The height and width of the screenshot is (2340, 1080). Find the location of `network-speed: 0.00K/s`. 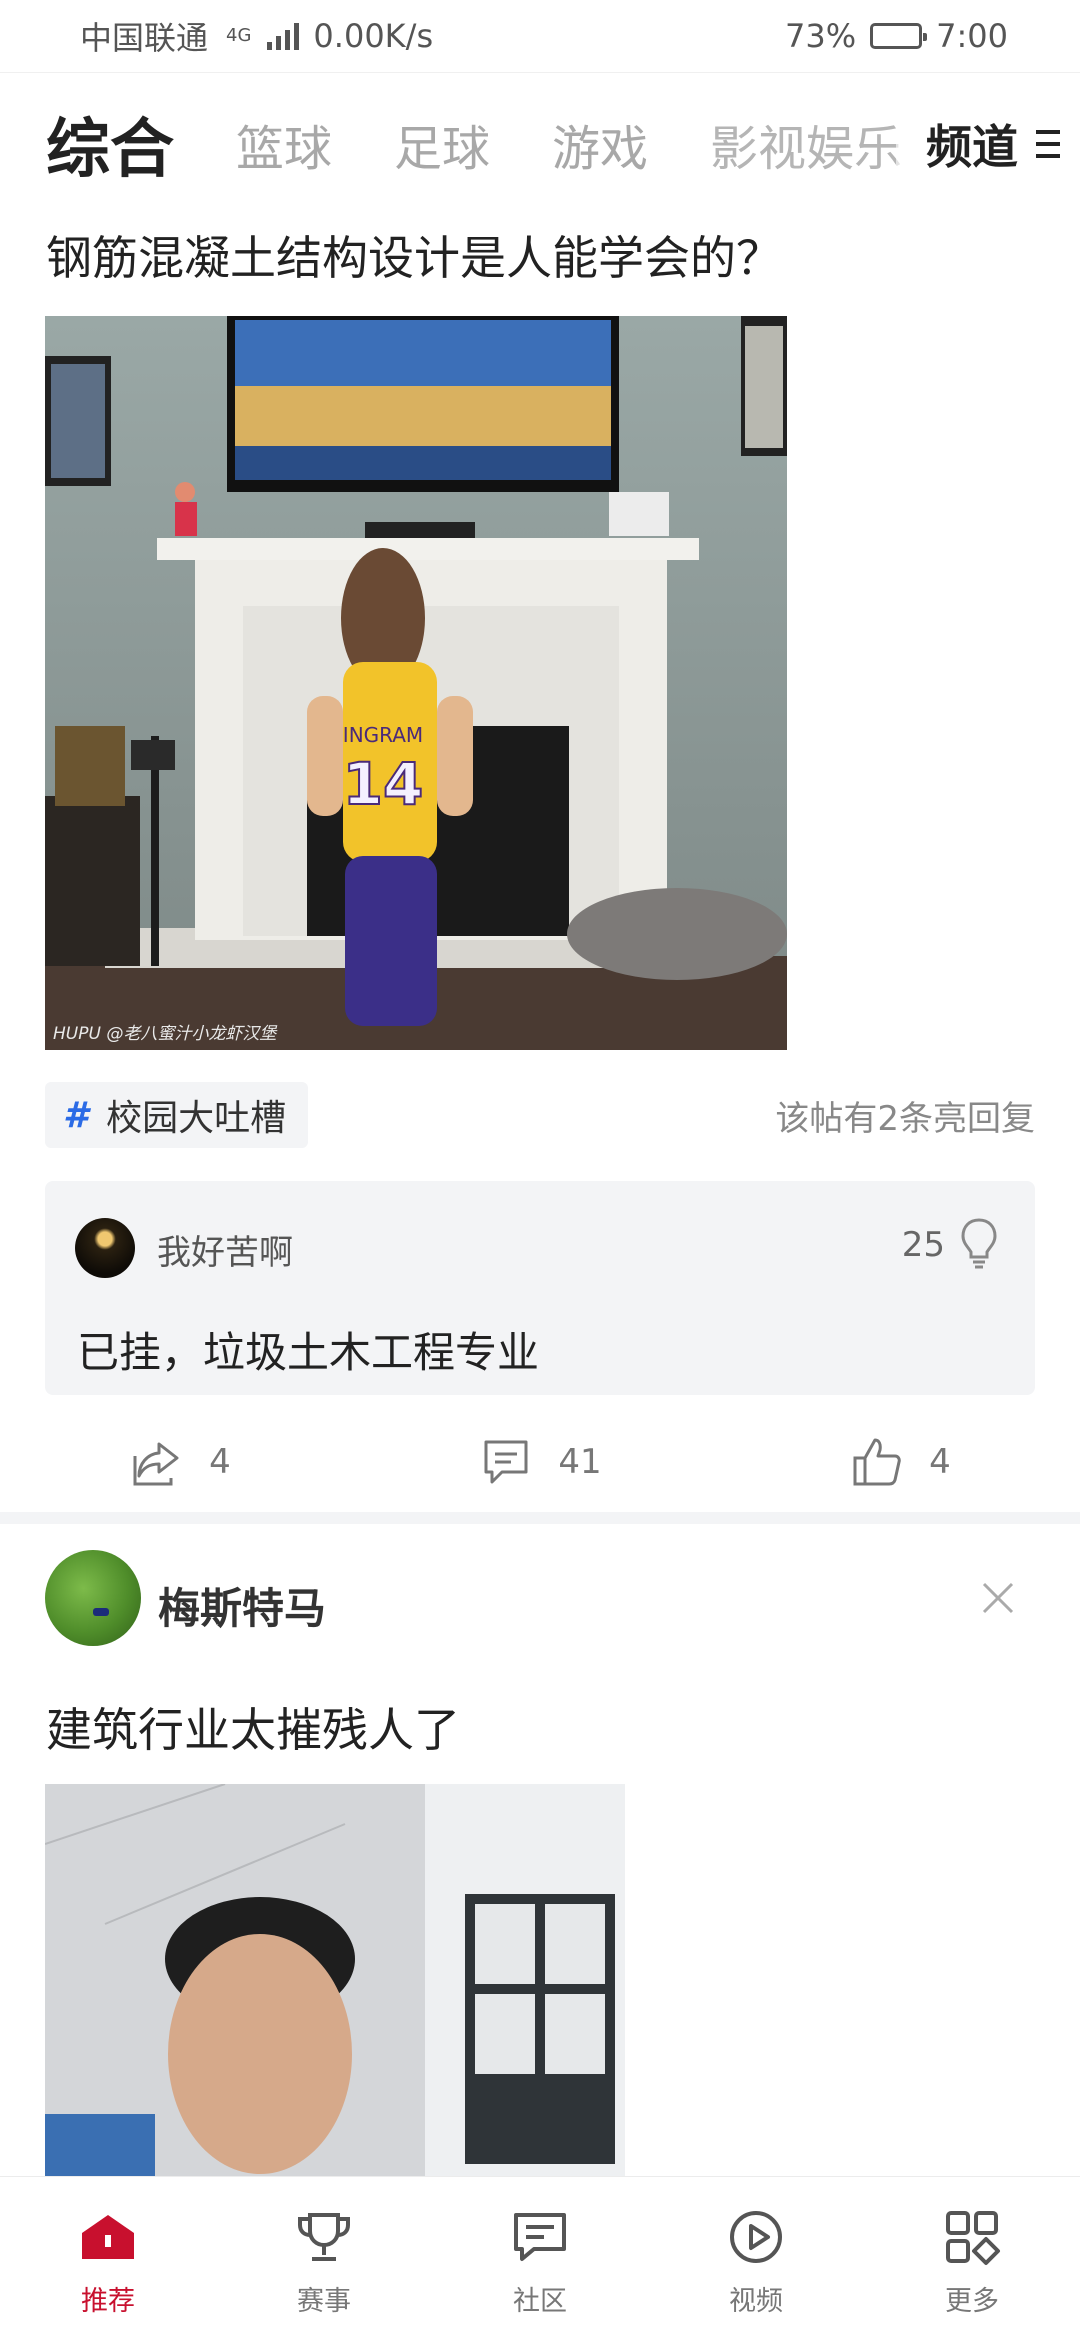

network-speed: 0.00K/s is located at coordinates (373, 36).